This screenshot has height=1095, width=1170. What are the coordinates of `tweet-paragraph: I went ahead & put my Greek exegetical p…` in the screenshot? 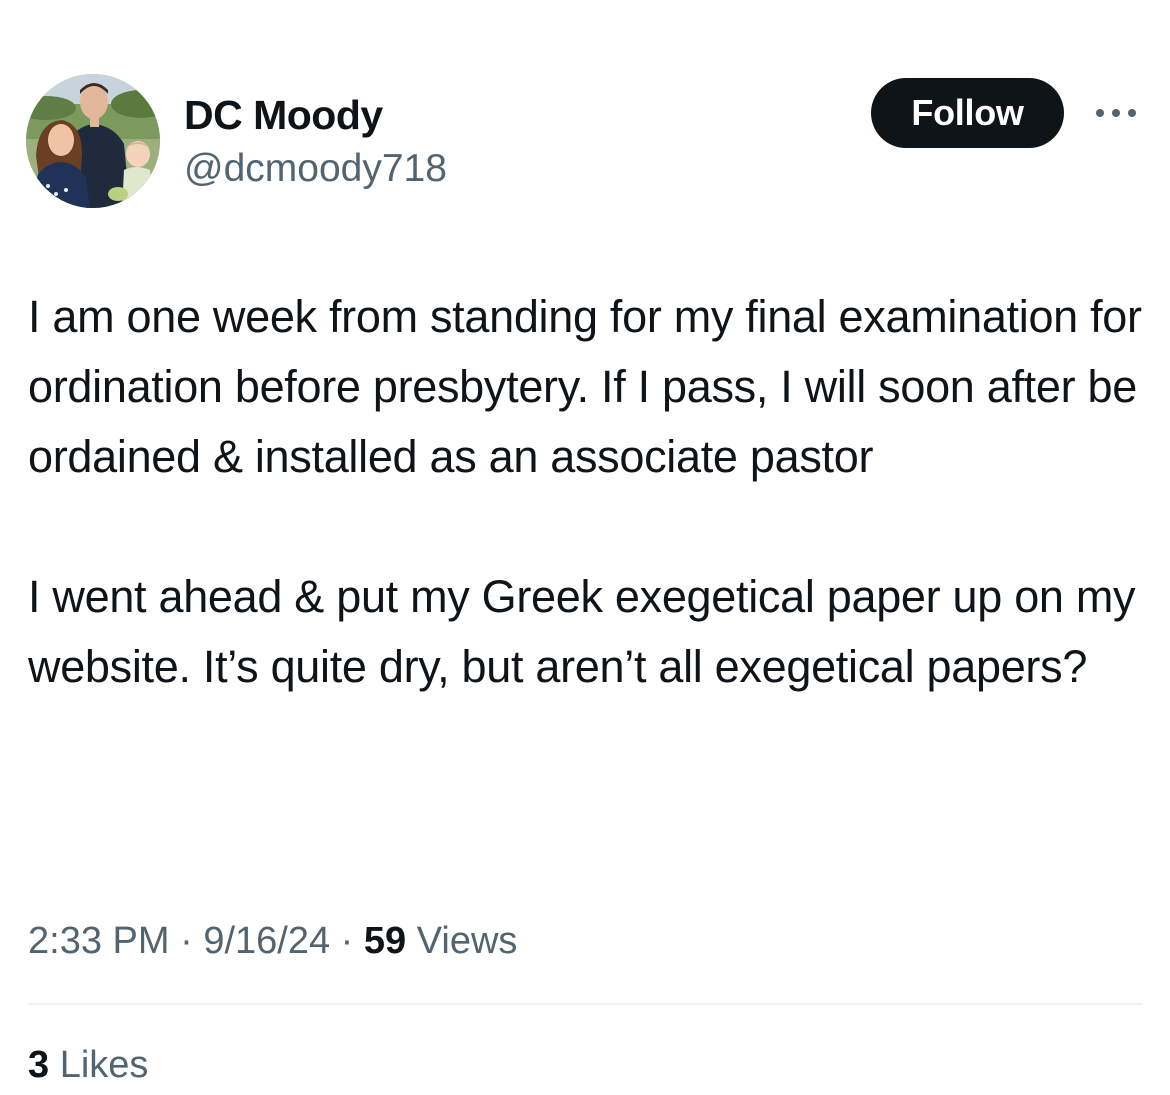 It's located at (582, 631).